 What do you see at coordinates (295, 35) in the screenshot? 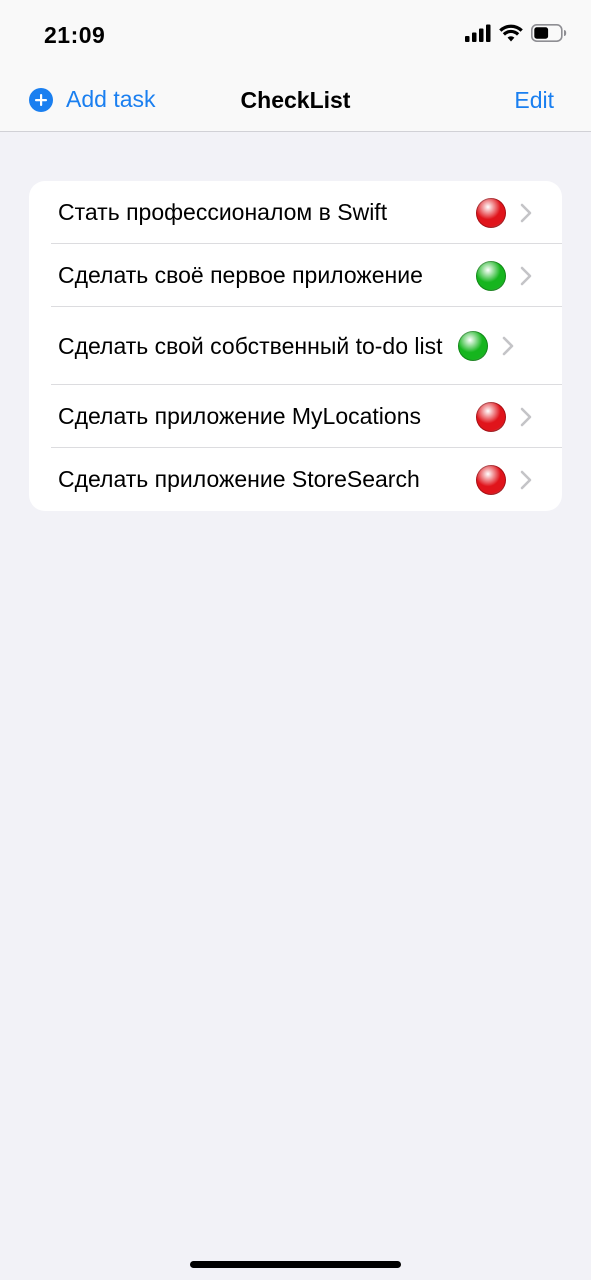
I see `status-bar: 21:09` at bounding box center [295, 35].